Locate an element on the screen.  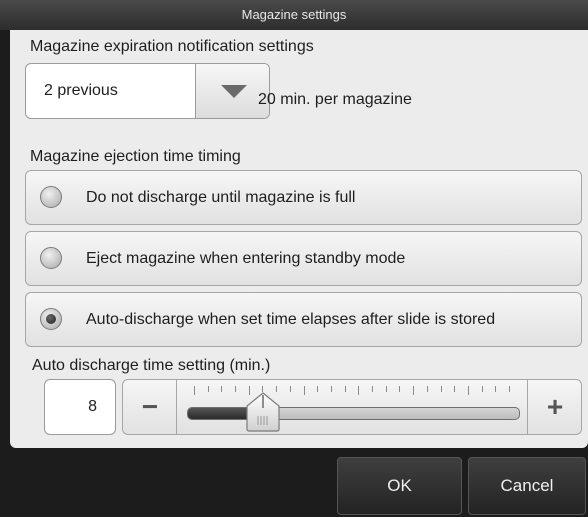
cancel-button: Cancel is located at coordinates (527, 486).